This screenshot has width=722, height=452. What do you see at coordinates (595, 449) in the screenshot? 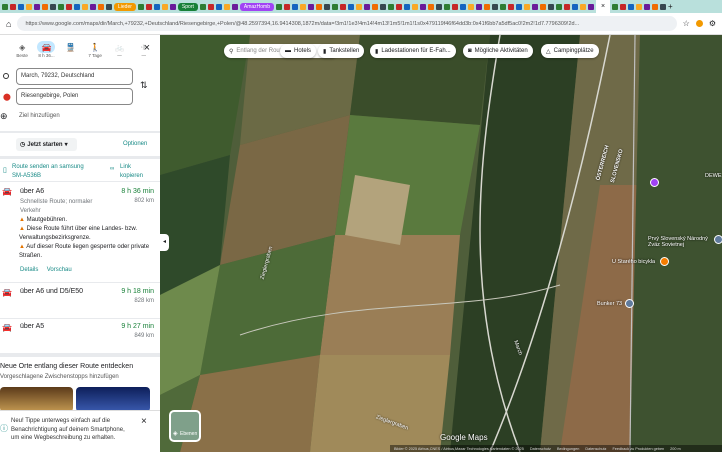
I see `privacy-link: Datenschutz` at bounding box center [595, 449].